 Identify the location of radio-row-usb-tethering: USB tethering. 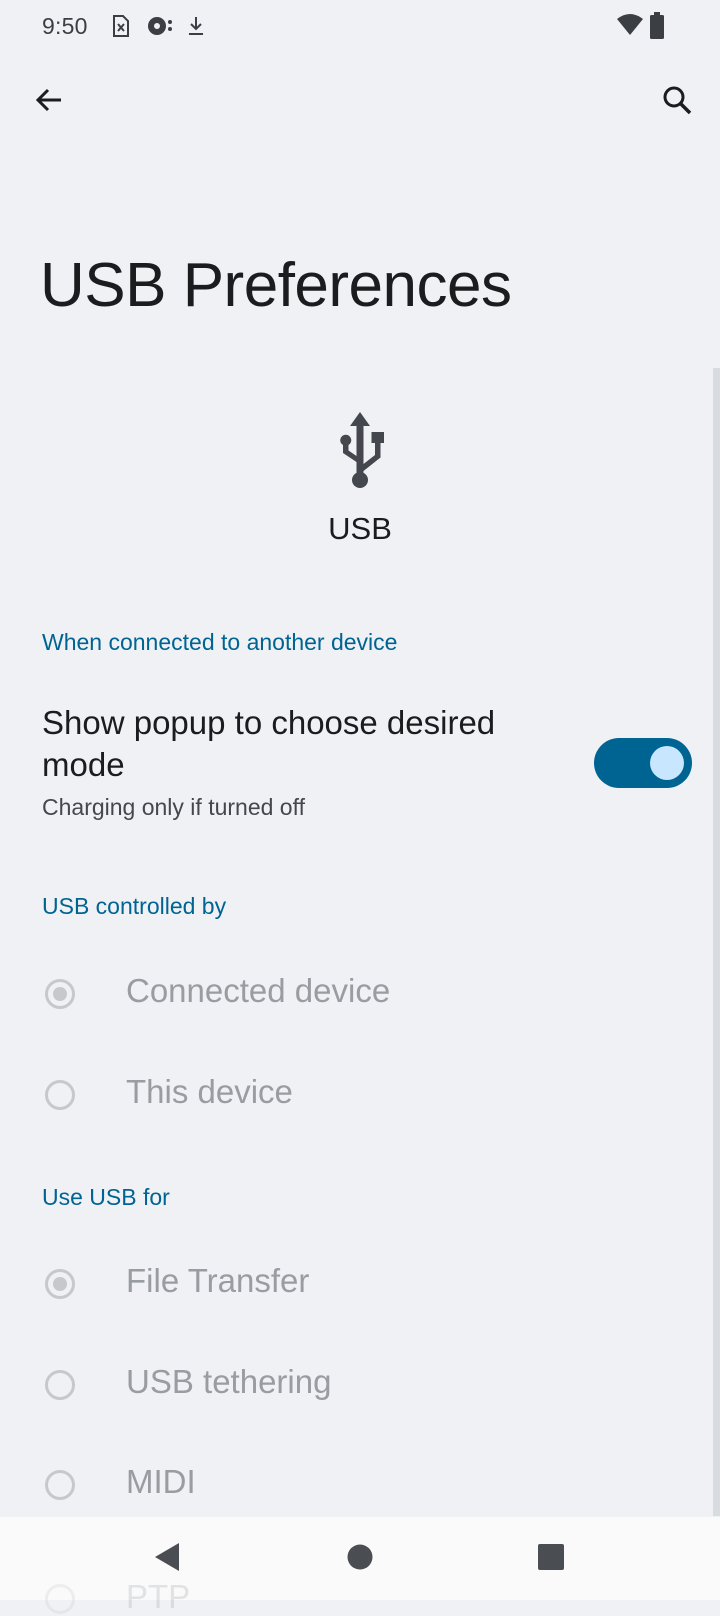
(355, 1388).